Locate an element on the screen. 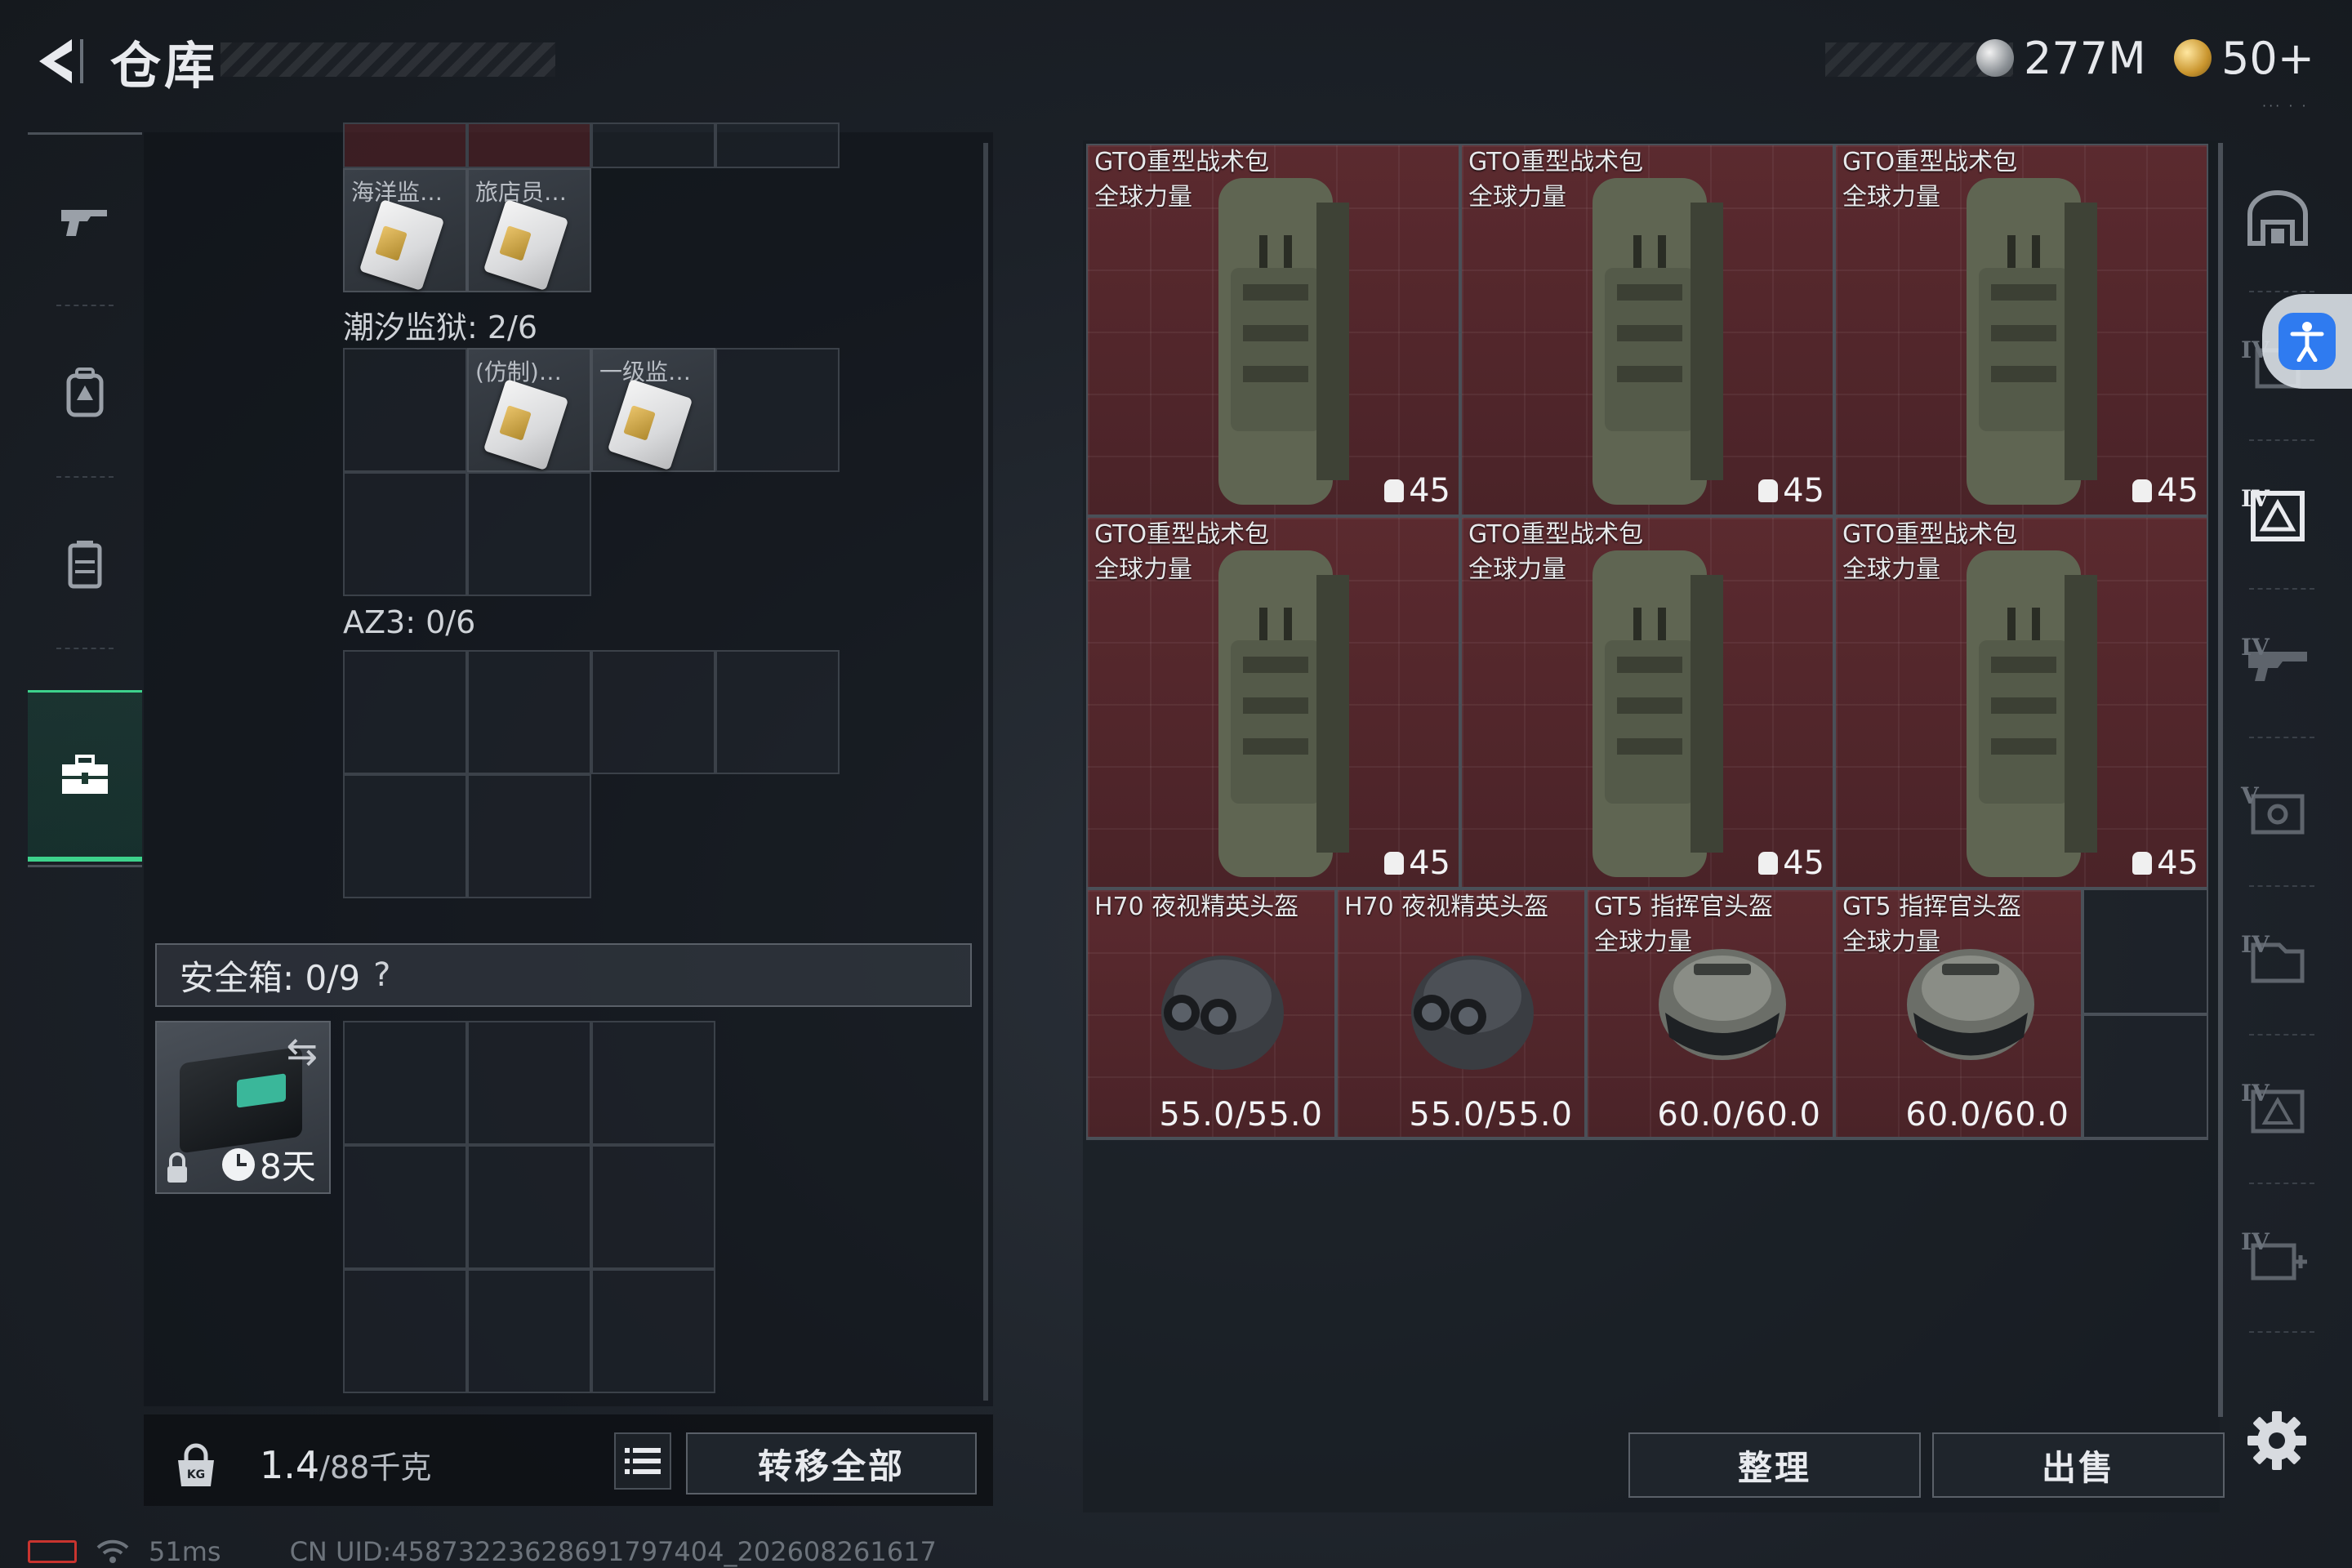 Image resolution: width=2352 pixels, height=1568 pixels. keycard-icon is located at coordinates (650, 425).